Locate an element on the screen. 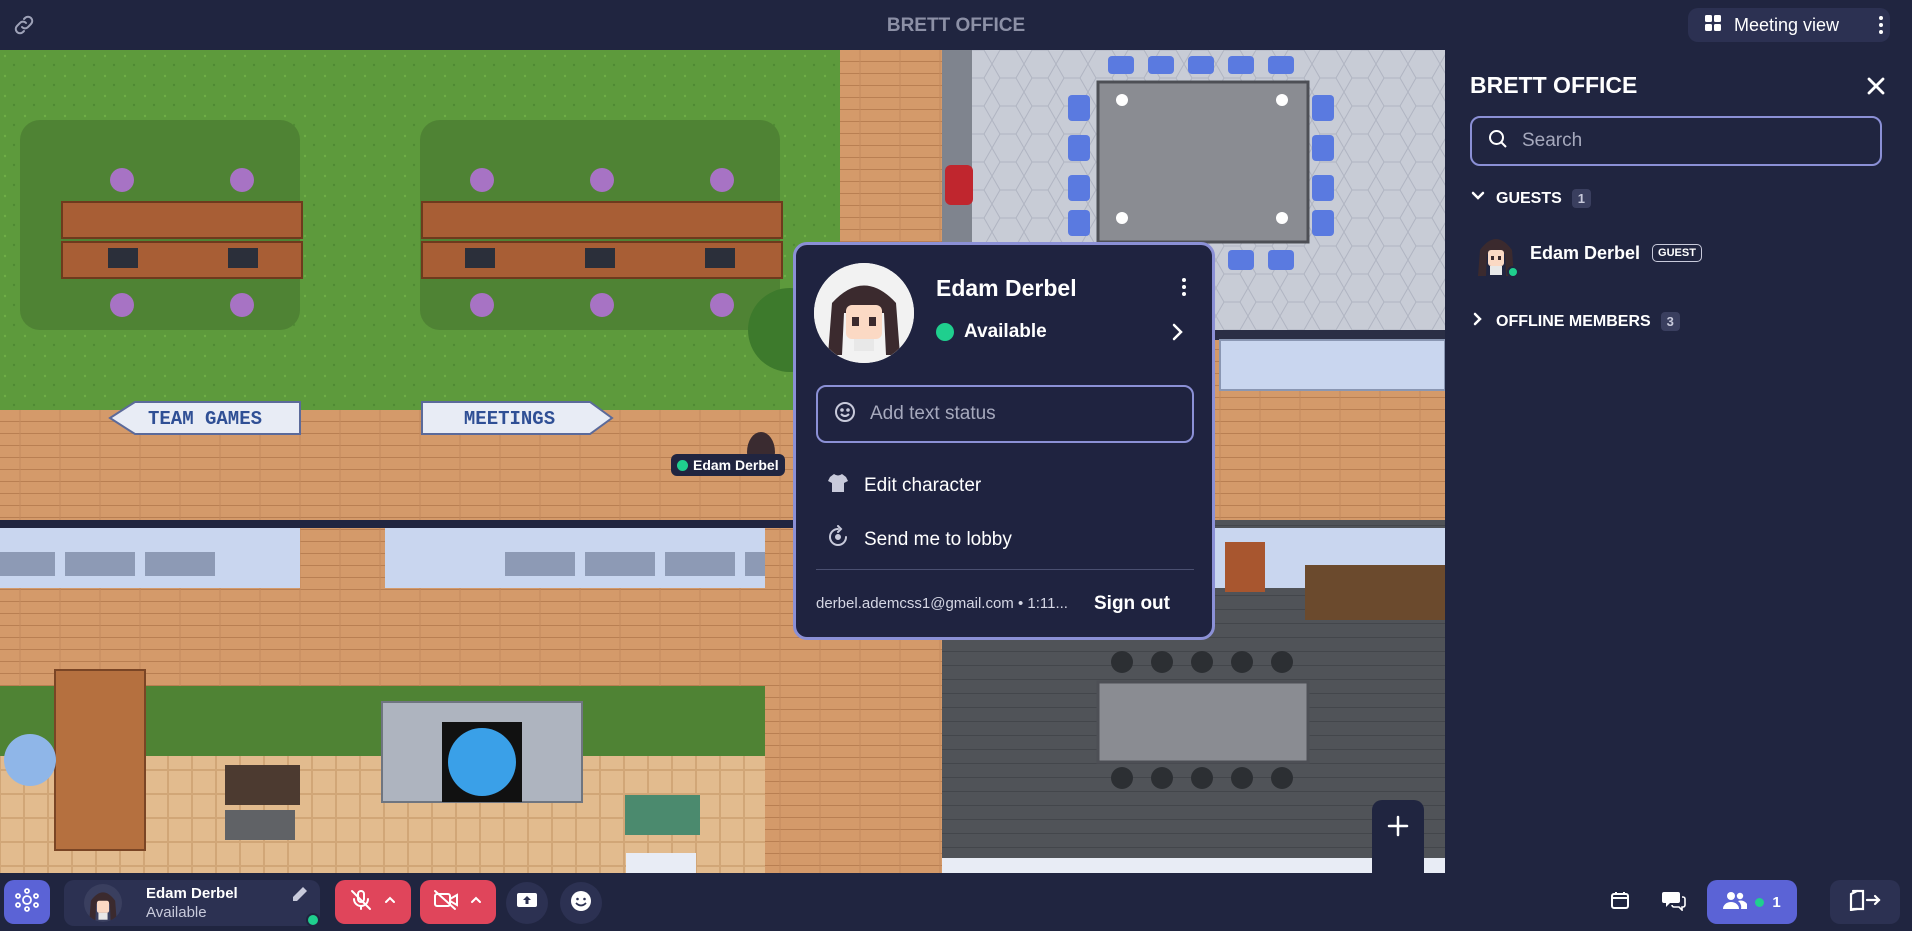 The image size is (1912, 931). chat-icon is located at coordinates (1674, 902).